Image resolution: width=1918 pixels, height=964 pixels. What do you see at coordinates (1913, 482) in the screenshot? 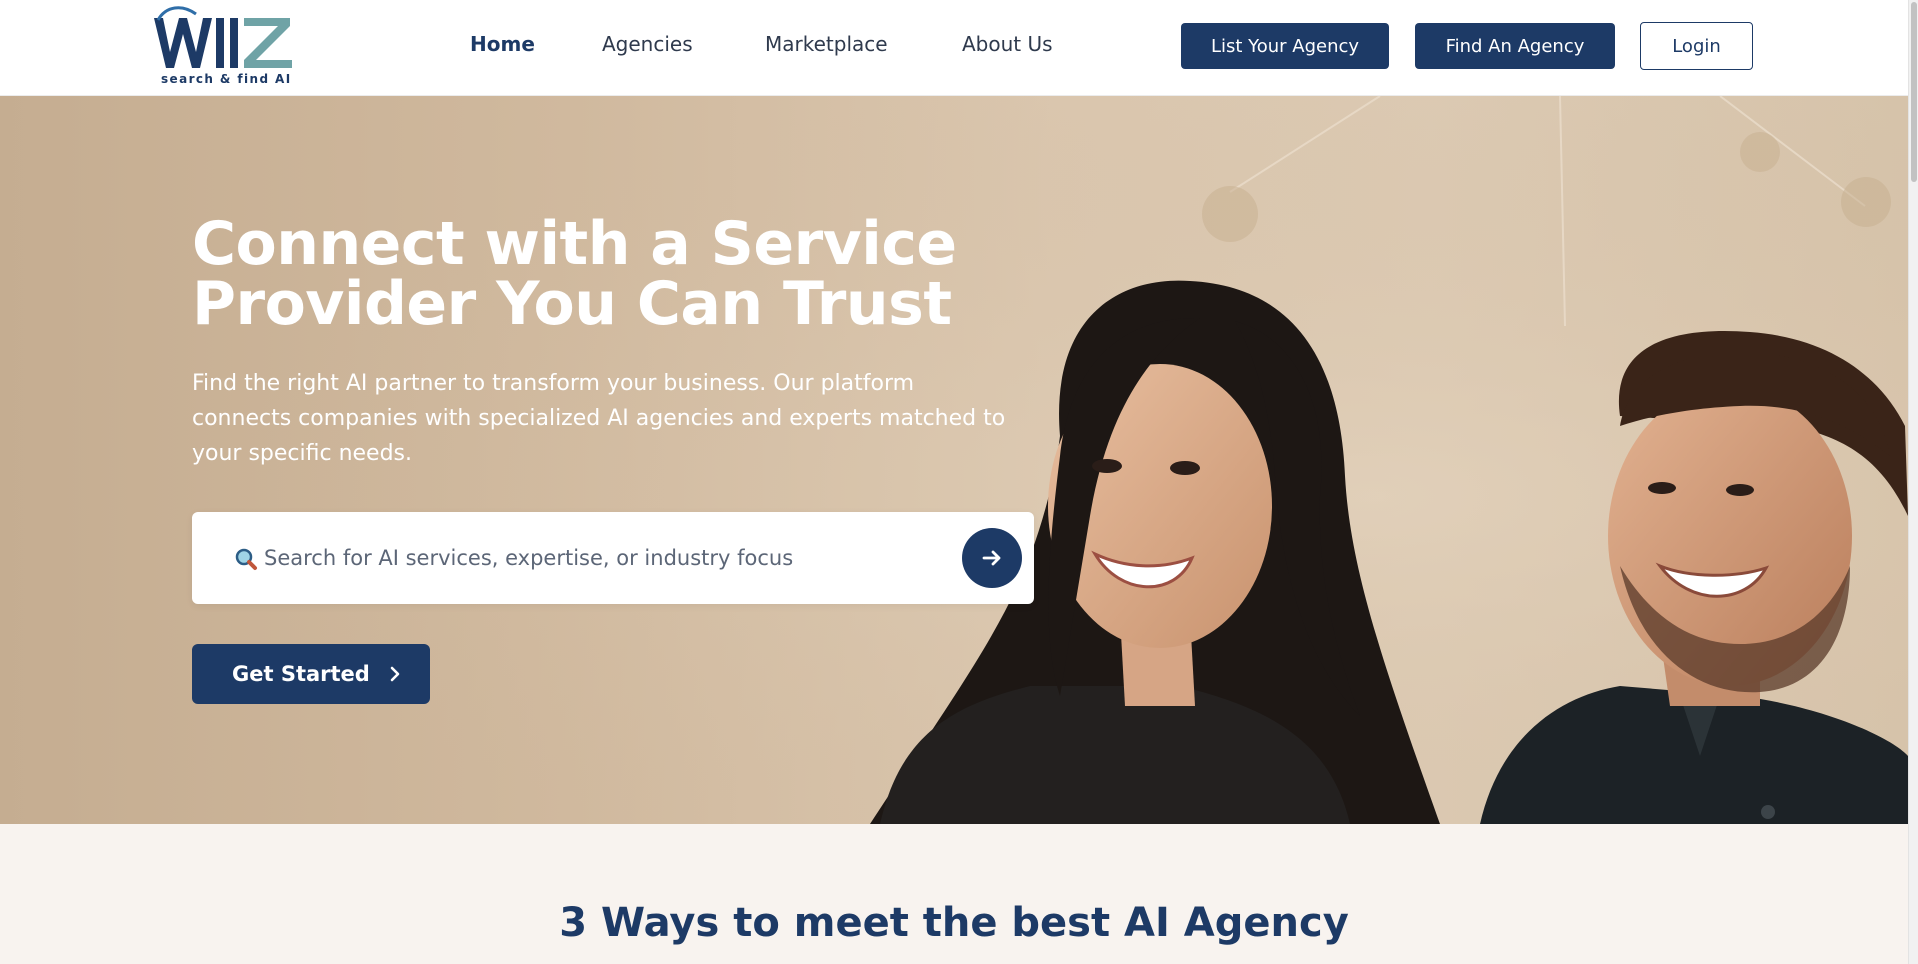
I see `page-scrollbar` at bounding box center [1913, 482].